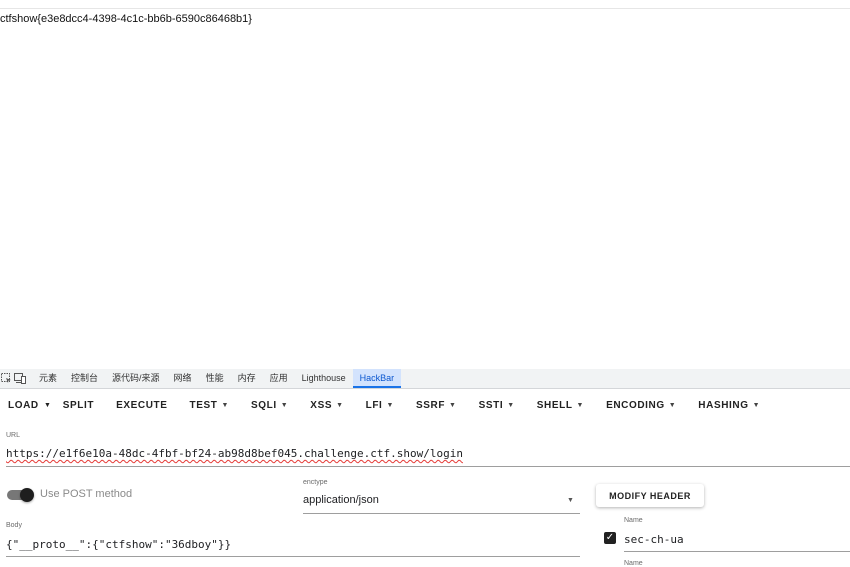  Describe the element at coordinates (374, 405) in the screenshot. I see `lfi-label: LFI` at that location.